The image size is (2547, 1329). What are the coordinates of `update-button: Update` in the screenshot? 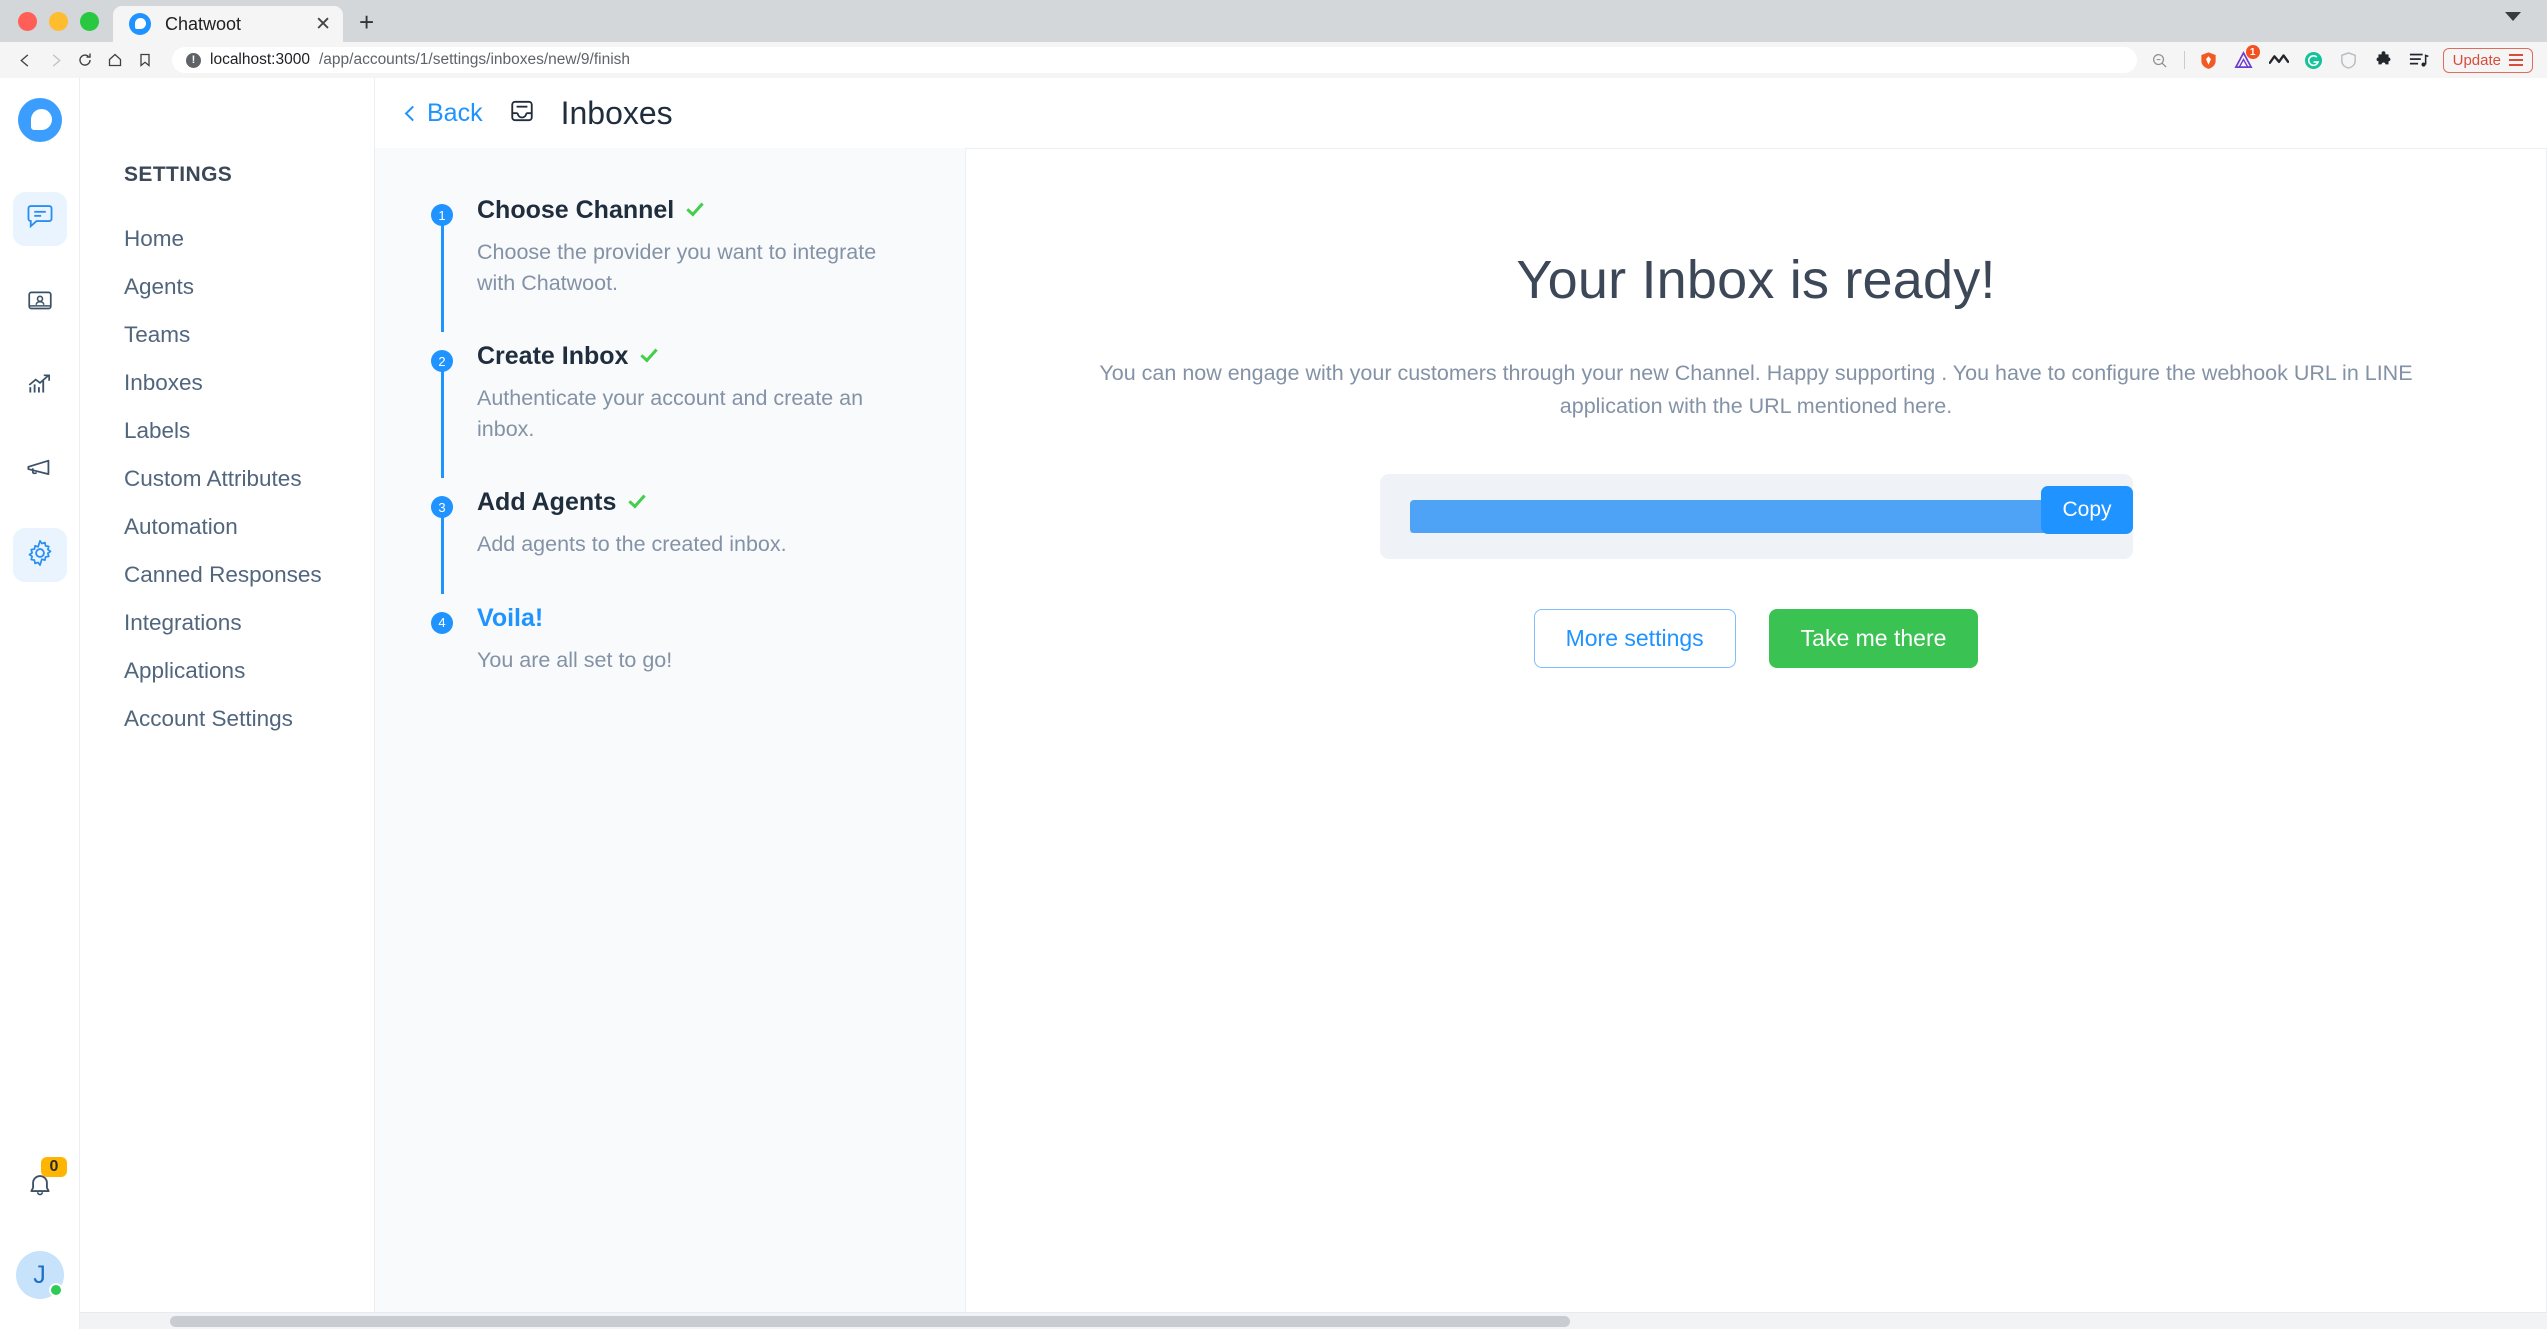 It's located at (2487, 60).